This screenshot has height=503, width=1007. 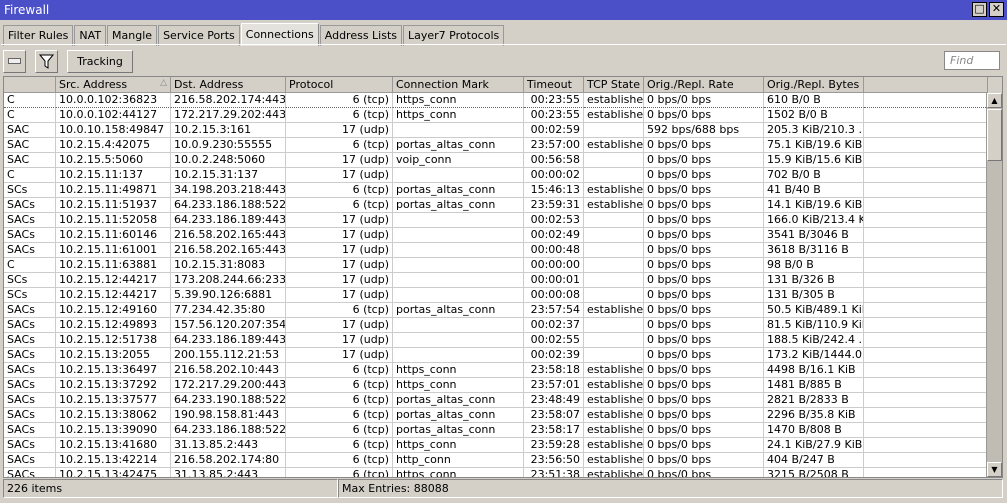 What do you see at coordinates (14, 61) in the screenshot?
I see `remove-button` at bounding box center [14, 61].